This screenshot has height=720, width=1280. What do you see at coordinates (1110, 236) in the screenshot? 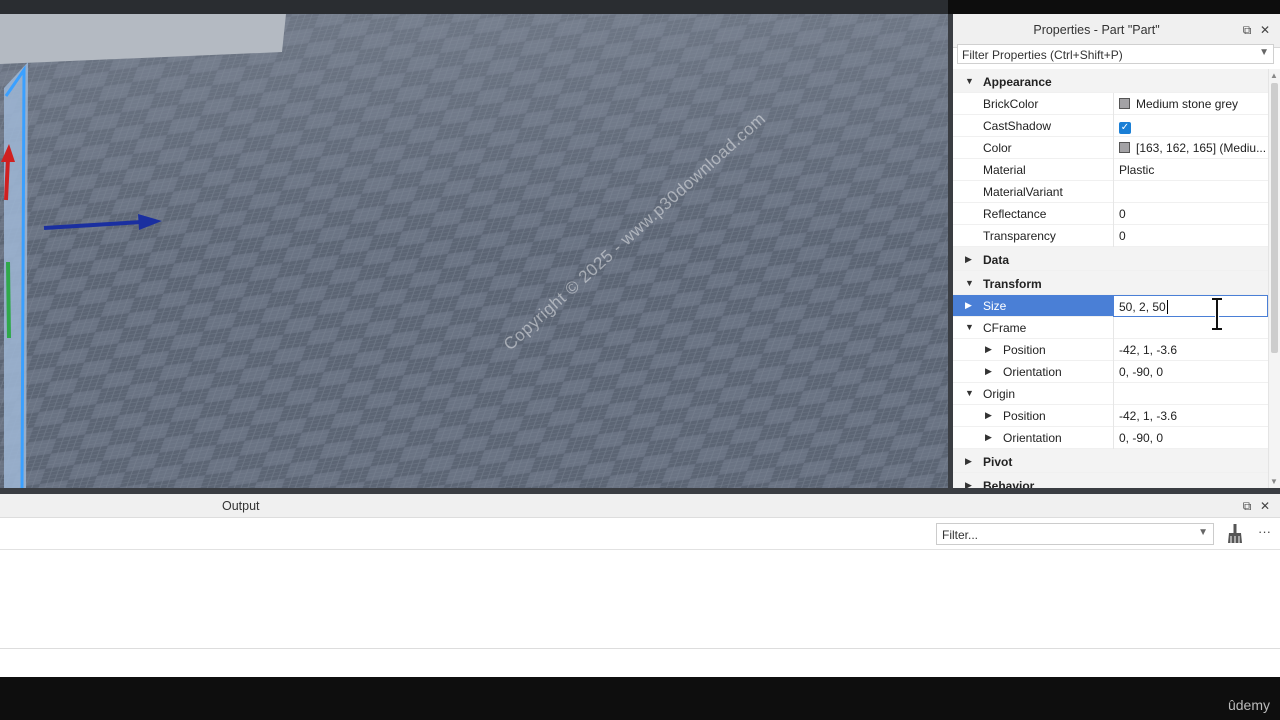
I see `property-row-transparency: Transparency 0` at bounding box center [1110, 236].